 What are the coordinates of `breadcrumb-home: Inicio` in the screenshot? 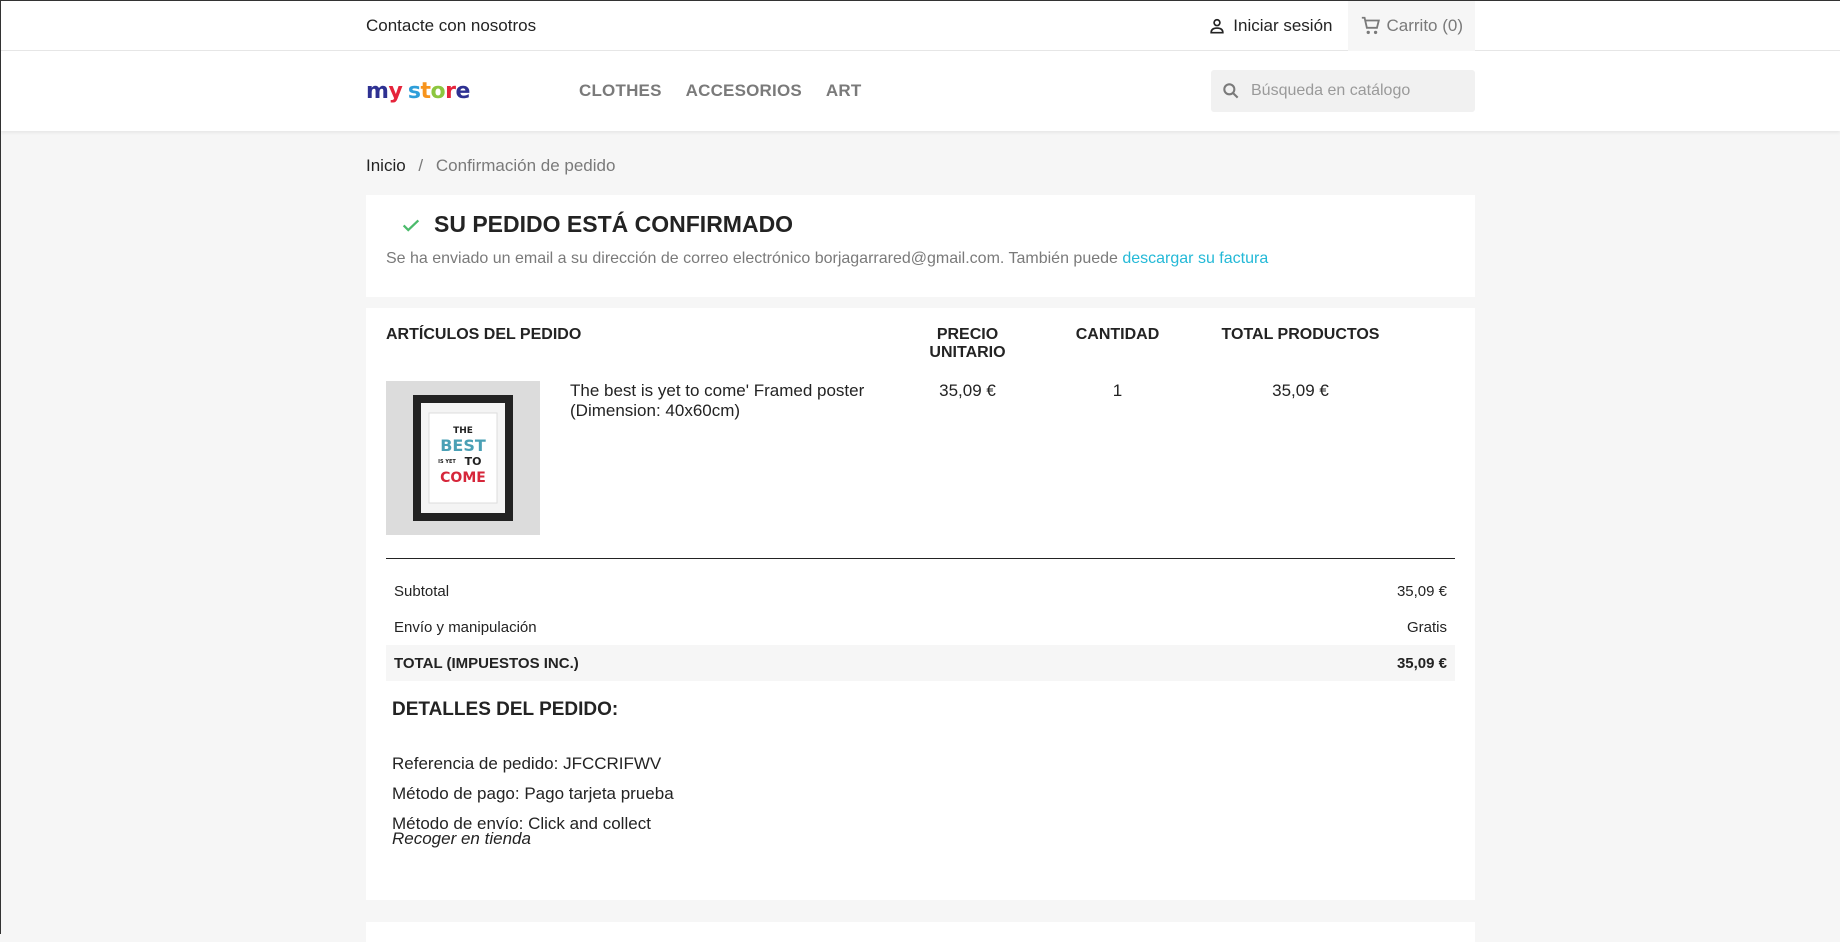 It's located at (386, 165).